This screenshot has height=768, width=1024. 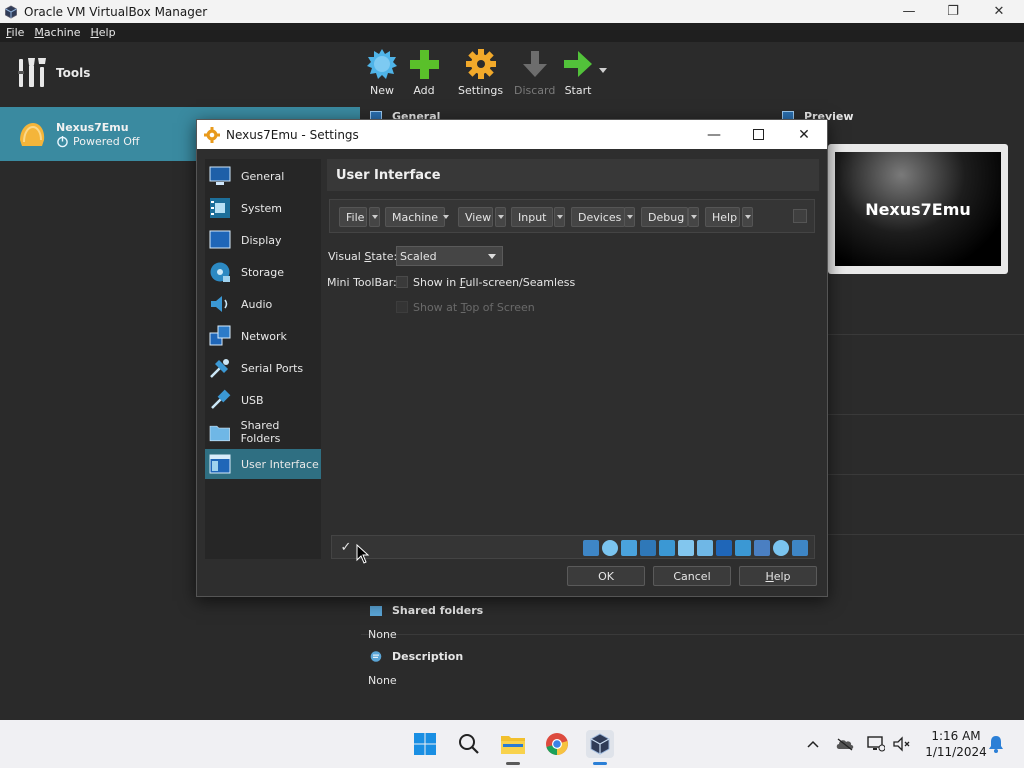 What do you see at coordinates (500, 217) in the screenshot?
I see `menu-editor-view-dropdown` at bounding box center [500, 217].